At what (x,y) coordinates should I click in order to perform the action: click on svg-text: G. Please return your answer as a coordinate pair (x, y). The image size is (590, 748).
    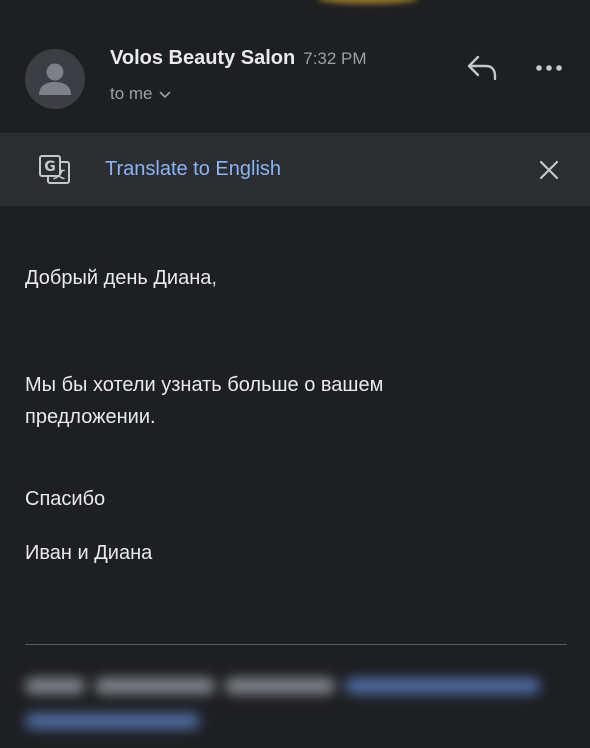
    Looking at the image, I should click on (50, 167).